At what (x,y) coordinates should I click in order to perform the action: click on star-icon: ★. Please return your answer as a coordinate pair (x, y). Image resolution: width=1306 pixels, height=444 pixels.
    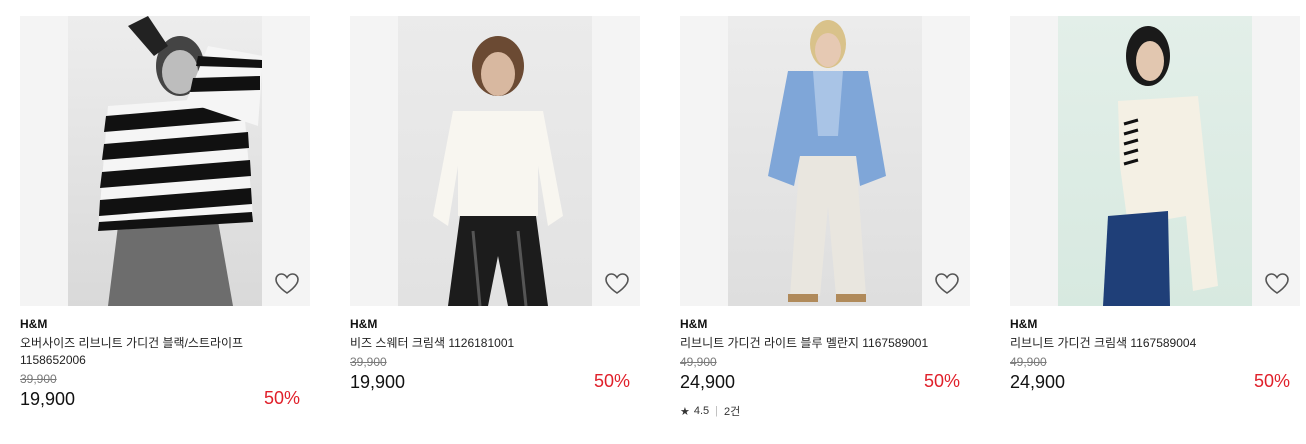
    Looking at the image, I should click on (685, 411).